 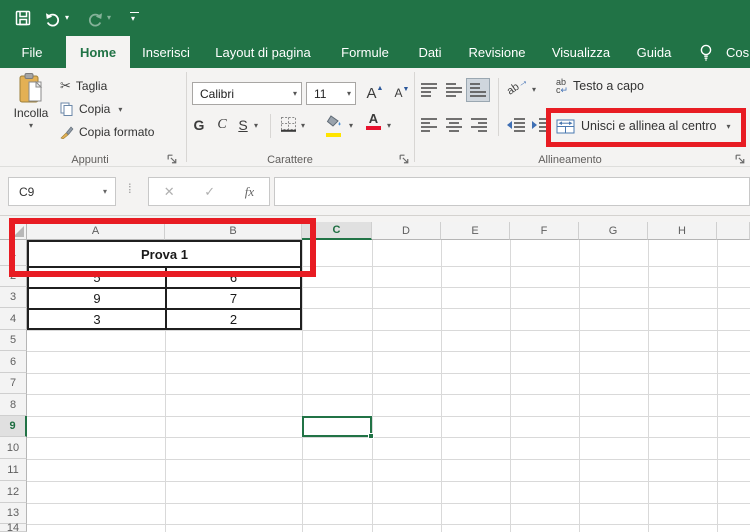 I want to click on tell-me-label: Cos, so click(x=736, y=52).